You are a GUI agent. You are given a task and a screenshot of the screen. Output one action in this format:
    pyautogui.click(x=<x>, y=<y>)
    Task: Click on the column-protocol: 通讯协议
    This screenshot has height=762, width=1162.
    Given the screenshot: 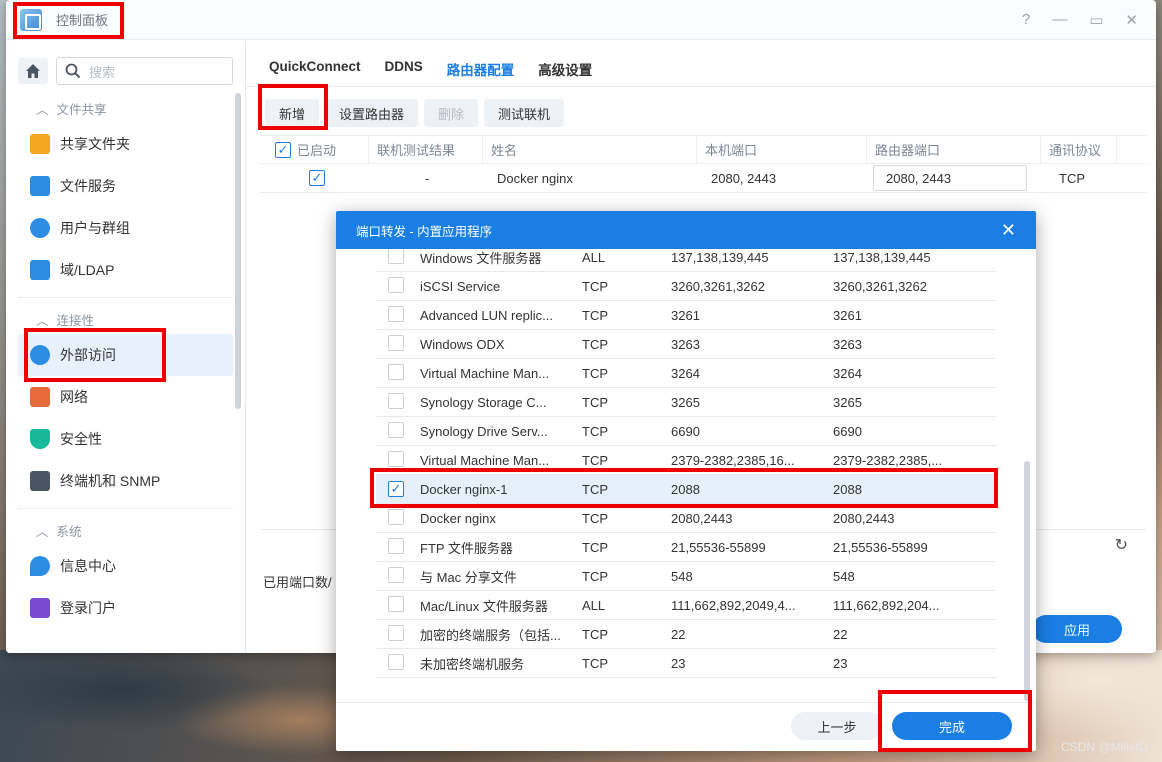 What is the action you would take?
    pyautogui.click(x=1079, y=149)
    